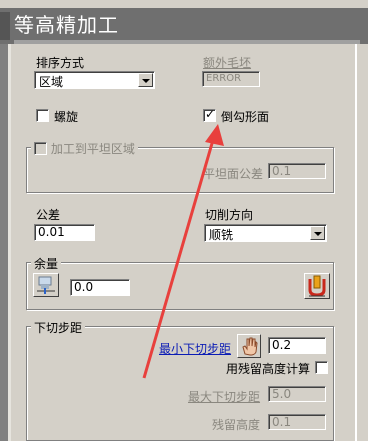 This screenshot has width=368, height=441. I want to click on annotation-arrow, so click(183, 251).